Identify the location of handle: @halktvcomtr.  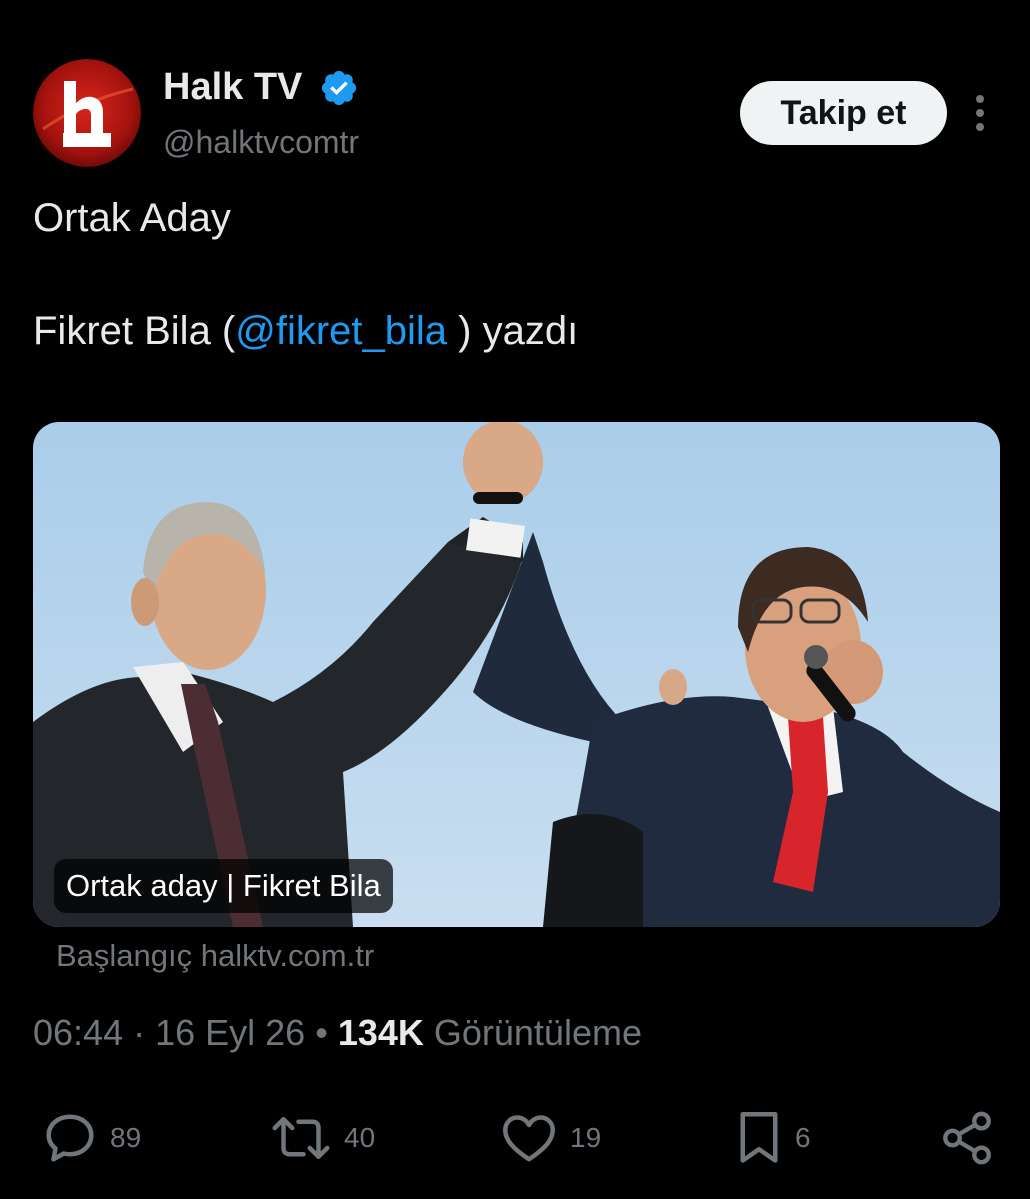
(261, 142).